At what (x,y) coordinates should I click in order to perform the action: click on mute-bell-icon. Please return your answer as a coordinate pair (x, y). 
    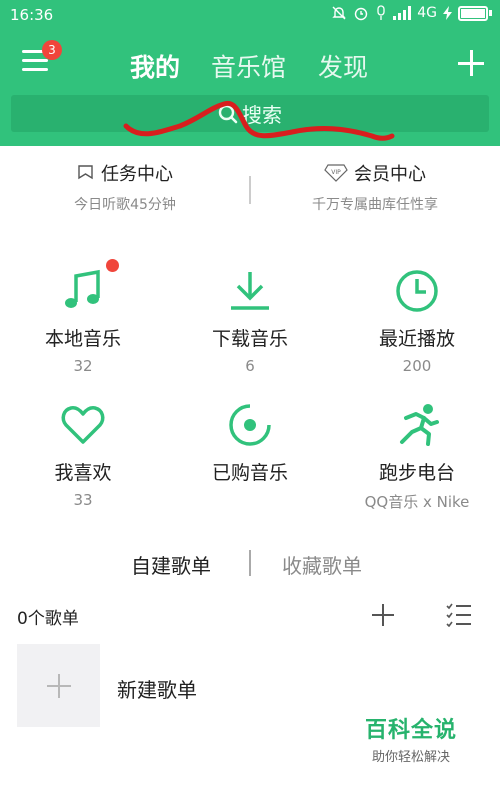
    Looking at the image, I should click on (339, 13).